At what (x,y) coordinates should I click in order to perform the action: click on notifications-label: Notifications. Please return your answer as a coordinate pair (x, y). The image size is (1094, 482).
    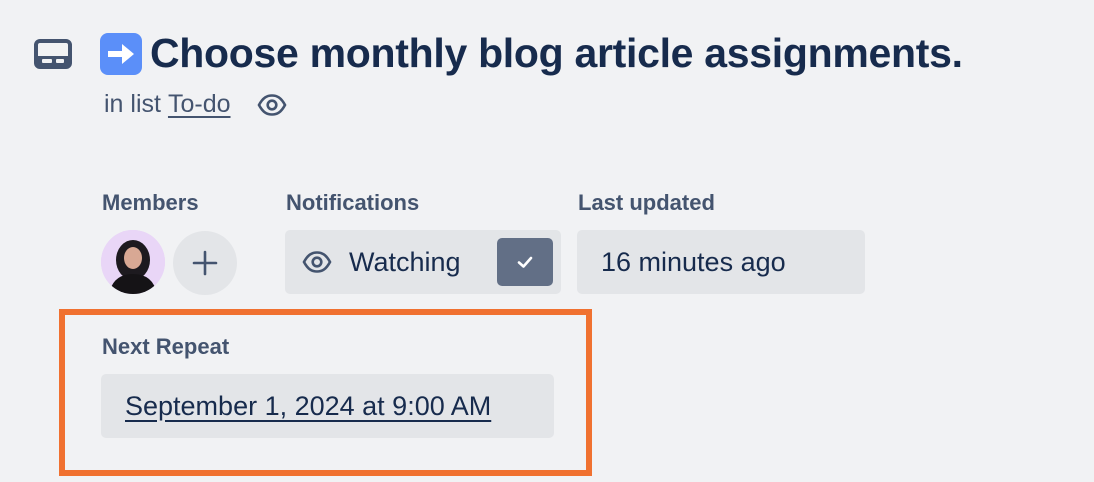
    Looking at the image, I should click on (353, 202).